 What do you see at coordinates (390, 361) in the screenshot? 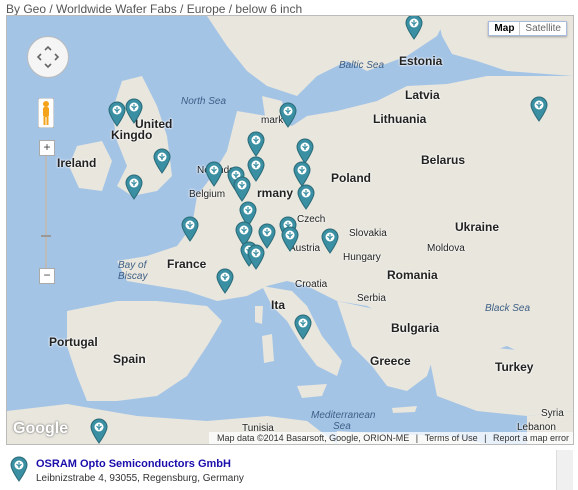
I see `label-greece: Greece` at bounding box center [390, 361].